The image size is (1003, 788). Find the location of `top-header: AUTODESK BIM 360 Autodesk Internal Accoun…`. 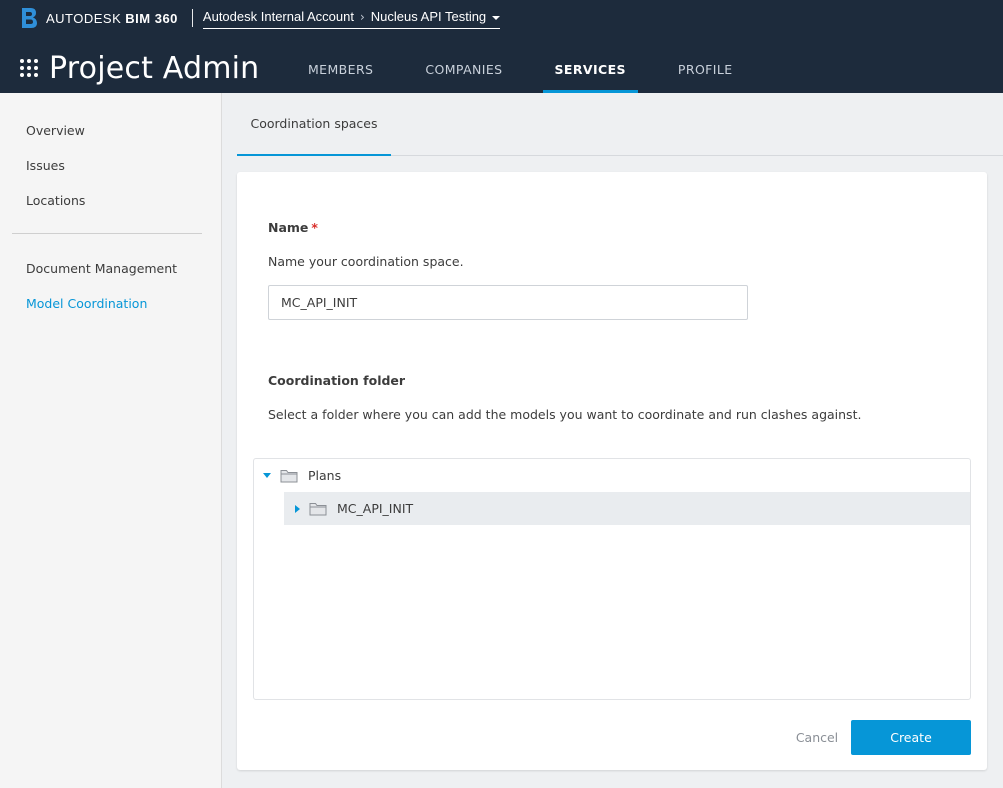

top-header: AUTODESK BIM 360 Autodesk Internal Accoun… is located at coordinates (501, 46).